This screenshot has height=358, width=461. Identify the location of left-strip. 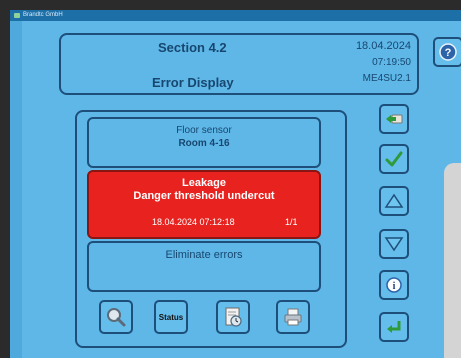
(16, 189).